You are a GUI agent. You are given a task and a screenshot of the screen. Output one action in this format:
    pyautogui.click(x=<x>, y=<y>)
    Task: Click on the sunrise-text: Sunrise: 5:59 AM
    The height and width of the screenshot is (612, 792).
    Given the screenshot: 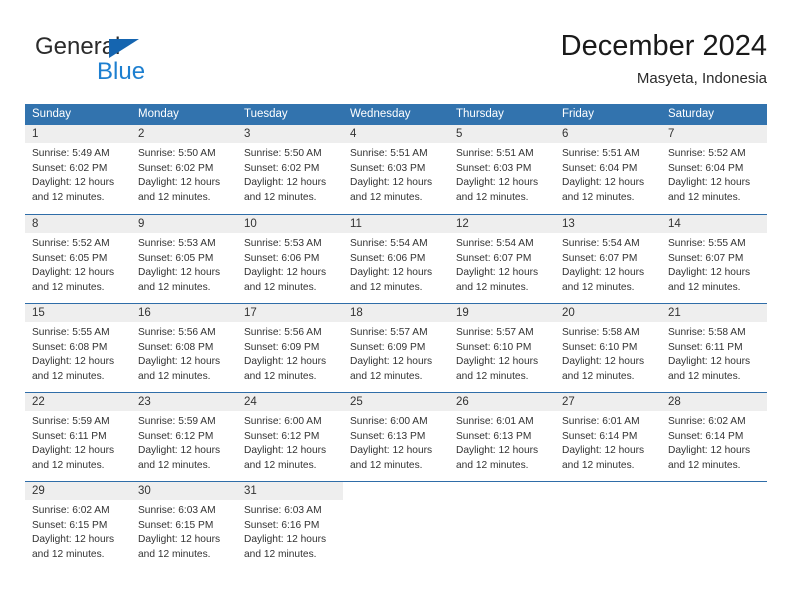 What is the action you would take?
    pyautogui.click(x=71, y=421)
    